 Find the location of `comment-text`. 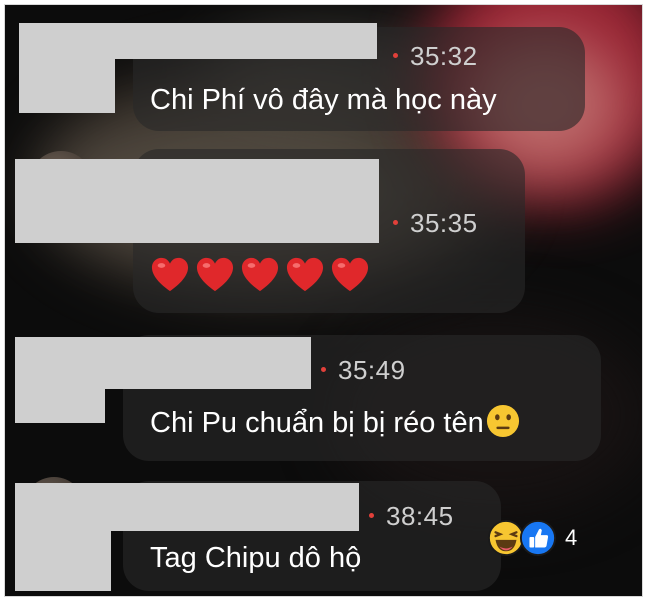

comment-text is located at coordinates (260, 275).